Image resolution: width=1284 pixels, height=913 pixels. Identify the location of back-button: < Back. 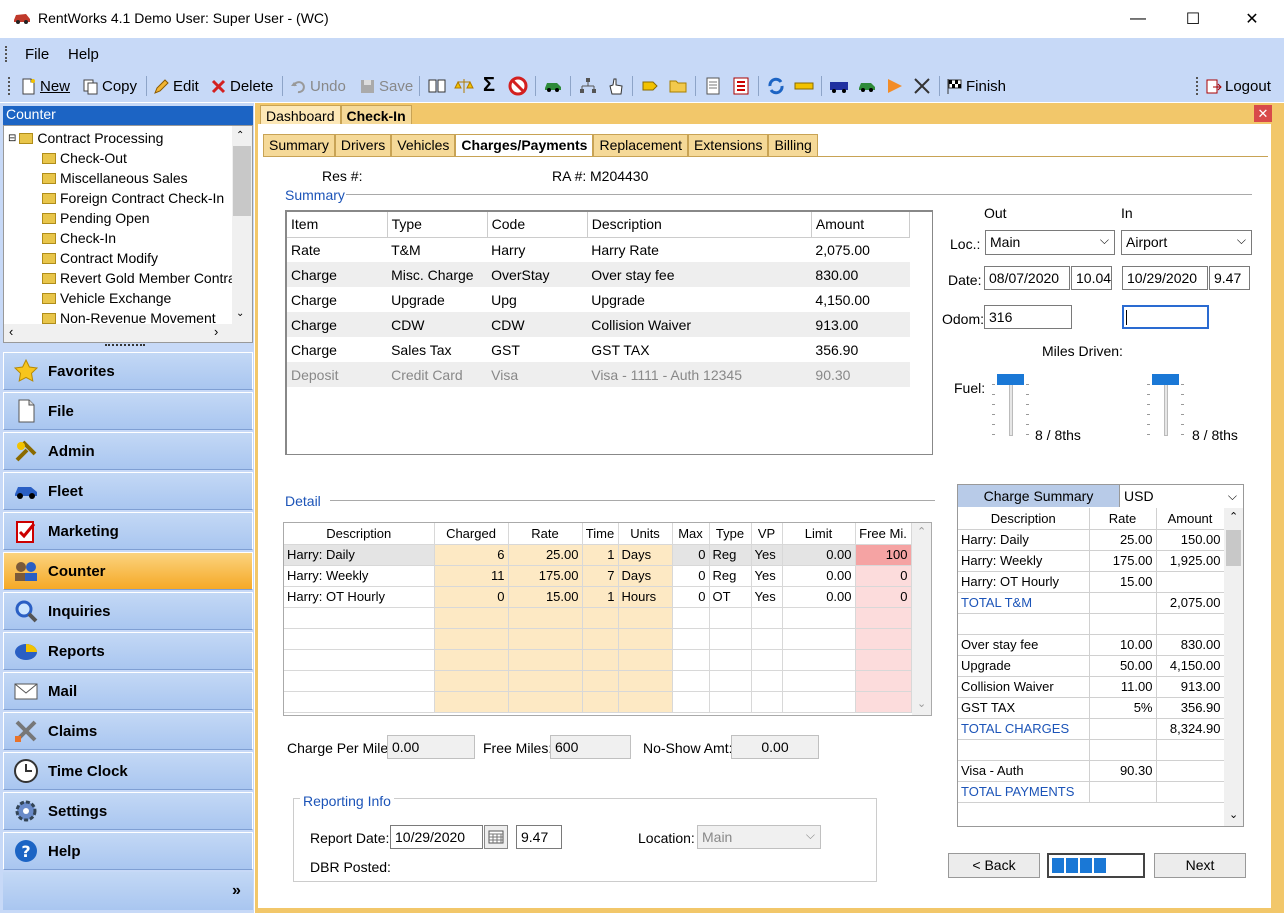
(994, 865).